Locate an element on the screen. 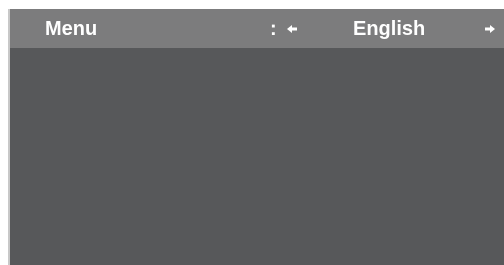 Image resolution: width=504 pixels, height=265 pixels. language-value: English is located at coordinates (389, 29).